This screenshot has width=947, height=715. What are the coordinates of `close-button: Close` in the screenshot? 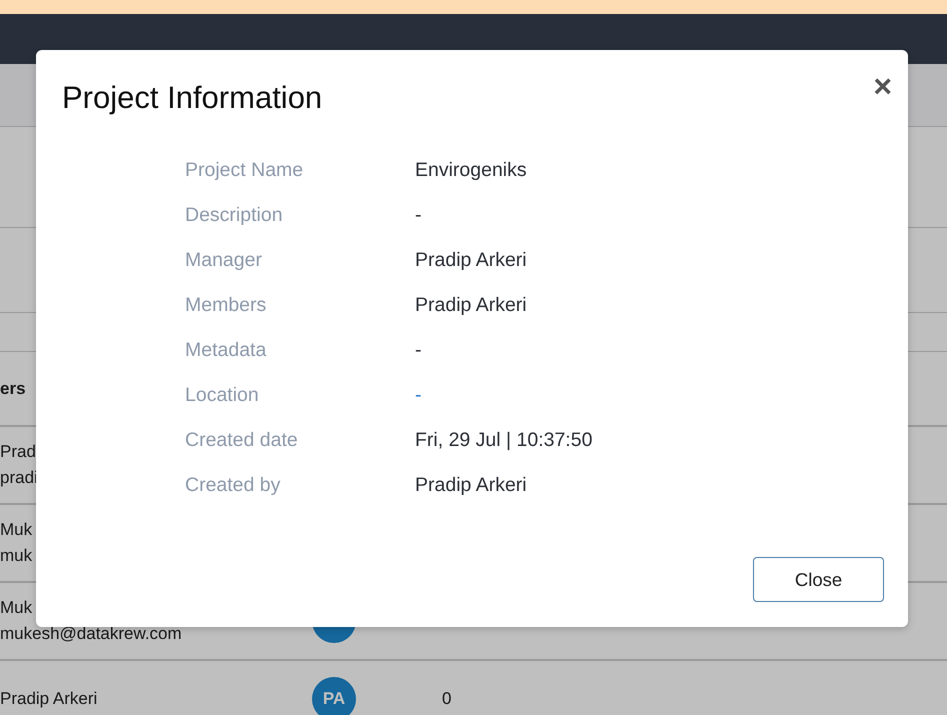 It's located at (818, 579).